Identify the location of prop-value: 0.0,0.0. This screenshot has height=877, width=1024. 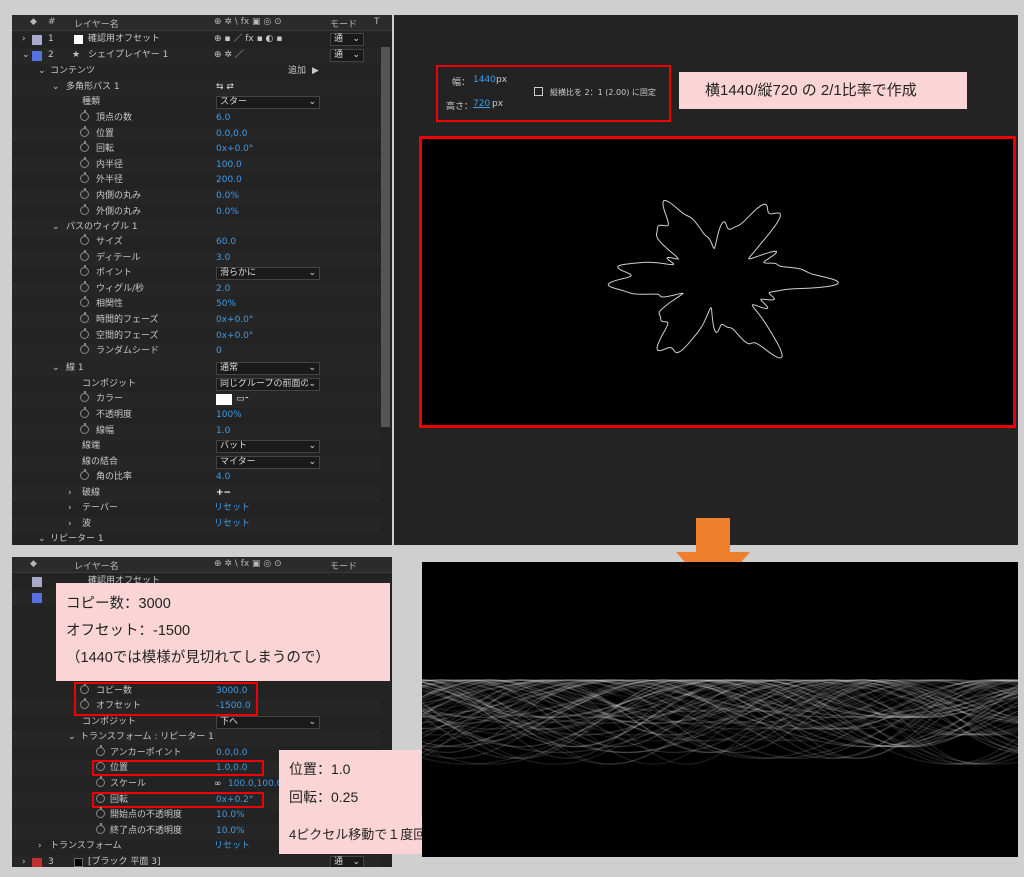
(232, 135).